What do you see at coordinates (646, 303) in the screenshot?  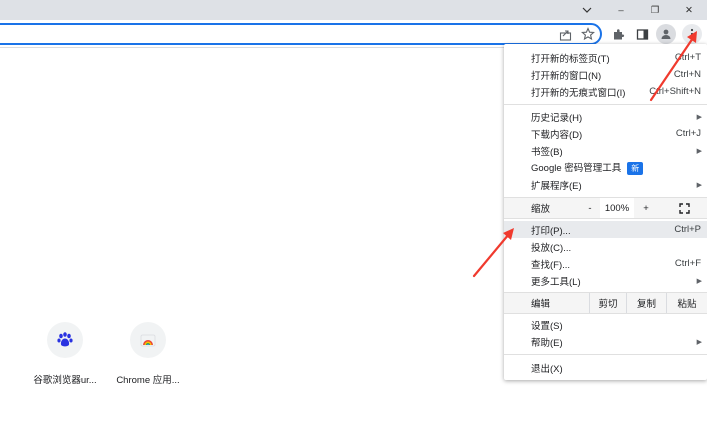 I see `copy-button: 复制` at bounding box center [646, 303].